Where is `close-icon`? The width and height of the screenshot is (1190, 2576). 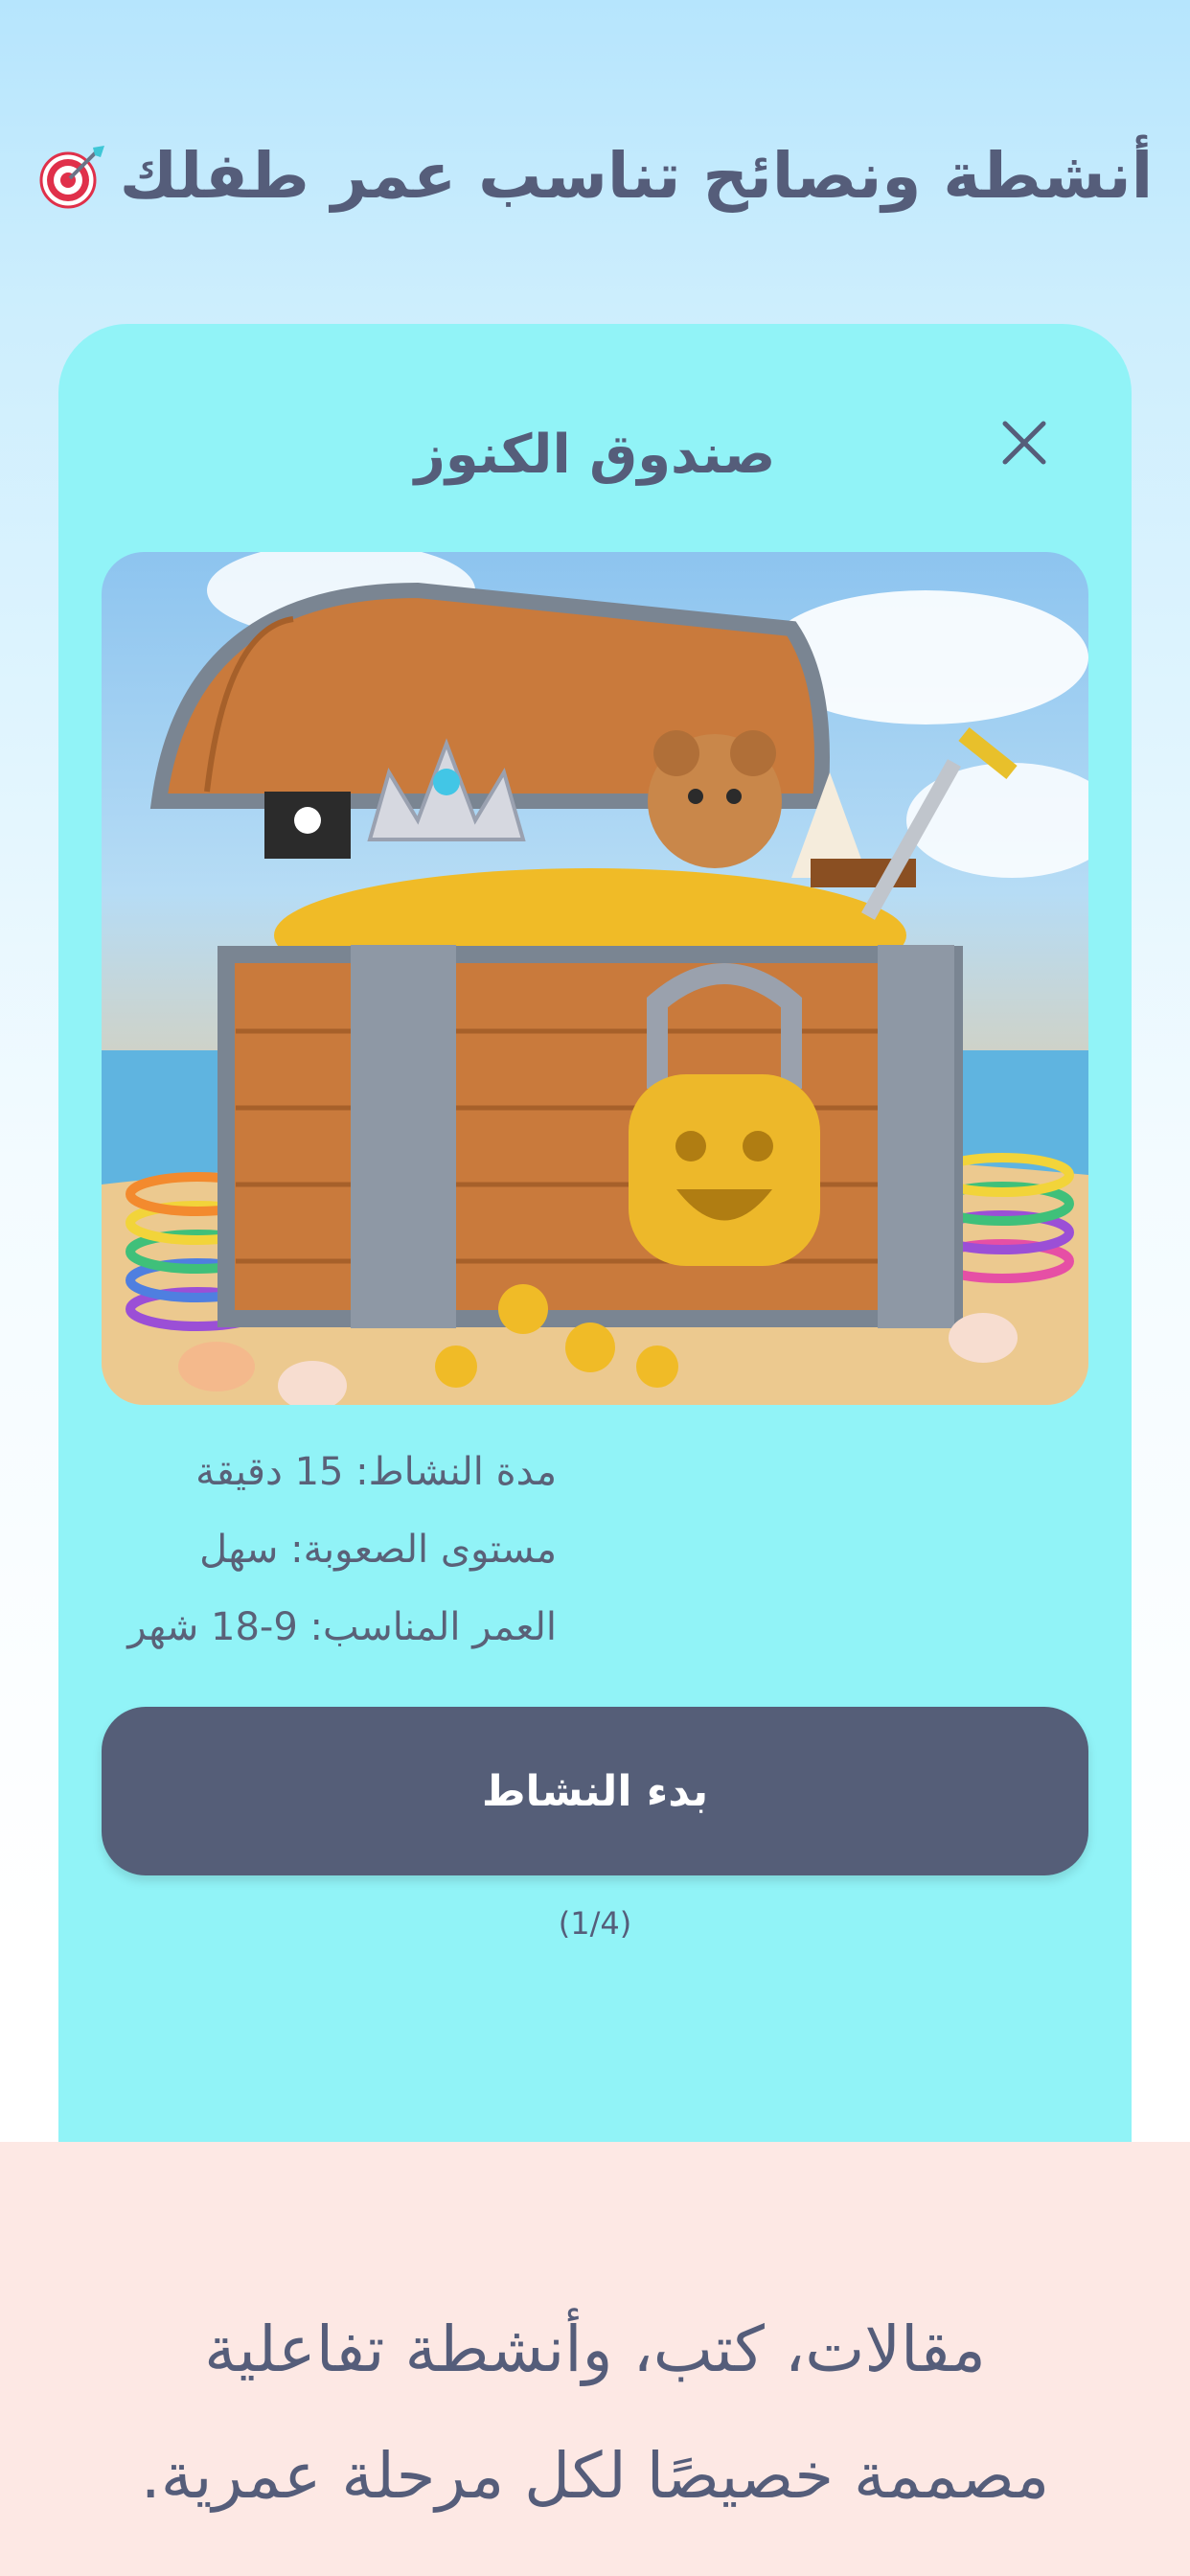
close-icon is located at coordinates (1024, 443).